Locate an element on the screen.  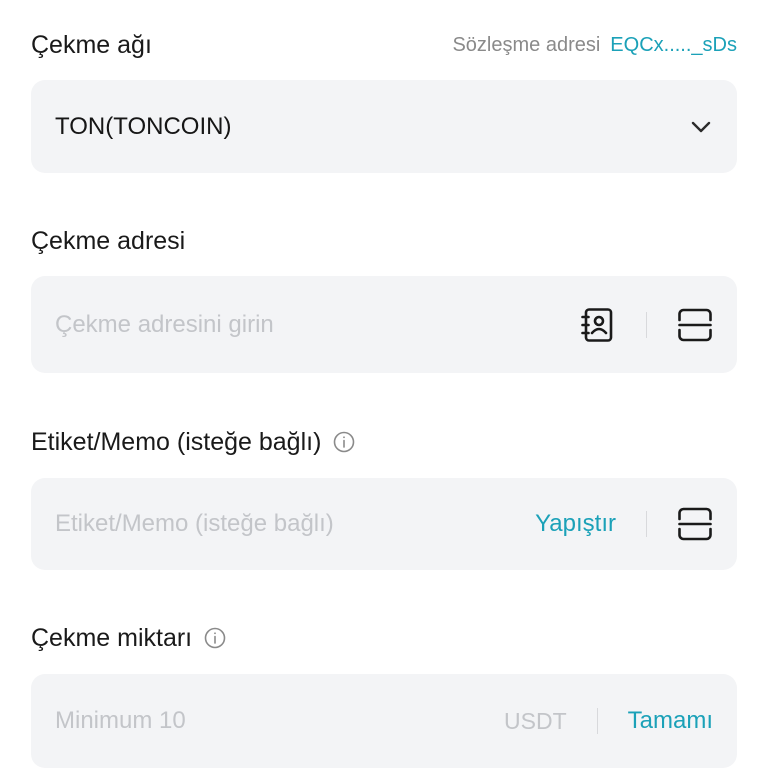
address-book-icon is located at coordinates (598, 325).